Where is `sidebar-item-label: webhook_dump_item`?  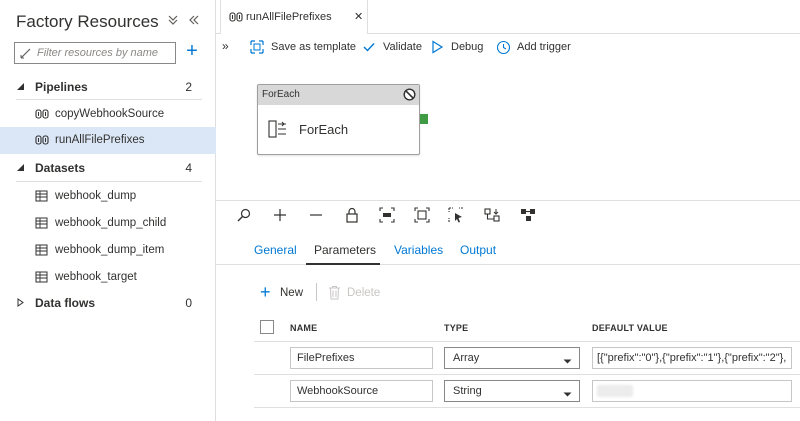
sidebar-item-label: webhook_dump_item is located at coordinates (110, 250).